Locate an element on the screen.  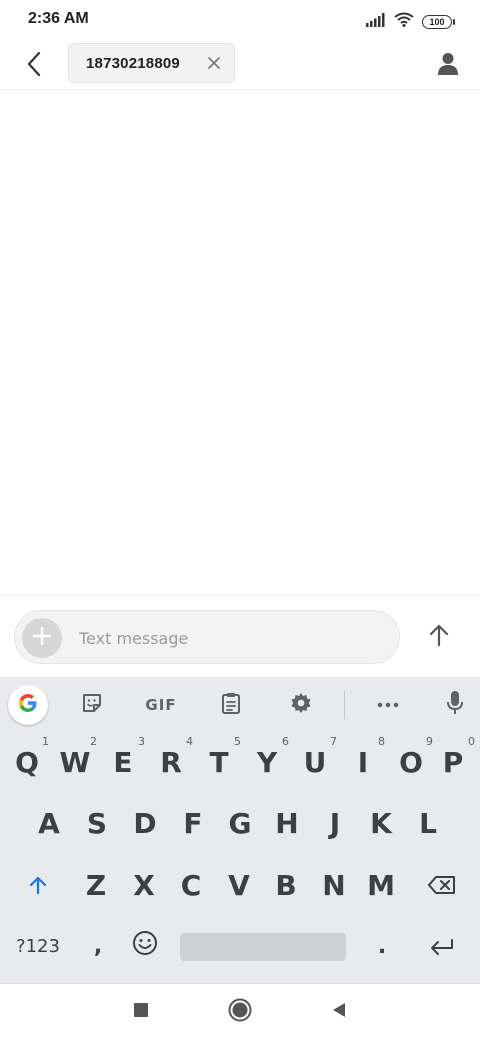
period-key: . is located at coordinates (382, 946).